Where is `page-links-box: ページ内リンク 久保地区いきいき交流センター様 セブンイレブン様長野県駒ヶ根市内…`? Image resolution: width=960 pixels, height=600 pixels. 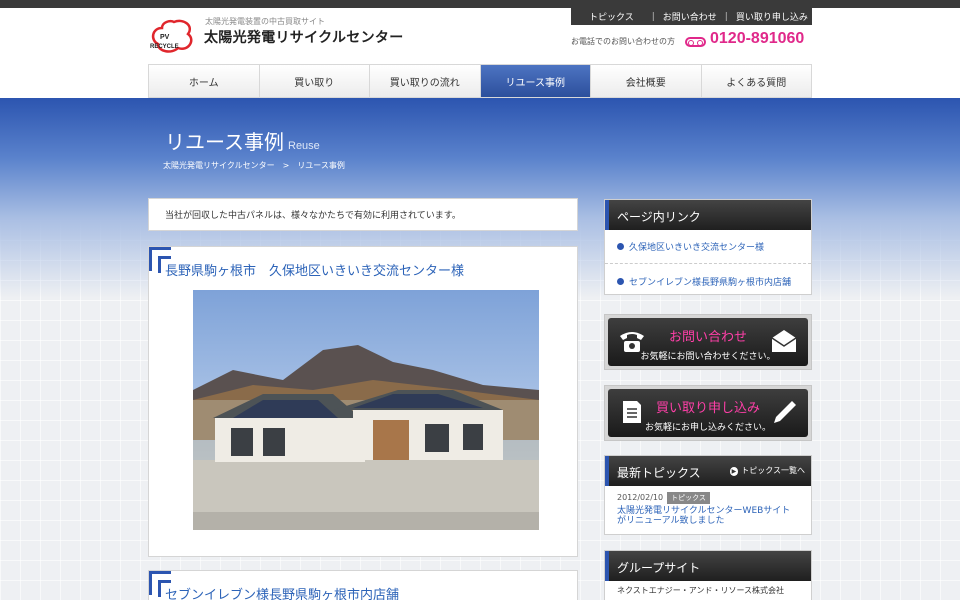
page-links-box: ページ内リンク 久保地区いきいき交流センター様 セブンイレブン様長野県駒ヶ根市内… is located at coordinates (708, 247).